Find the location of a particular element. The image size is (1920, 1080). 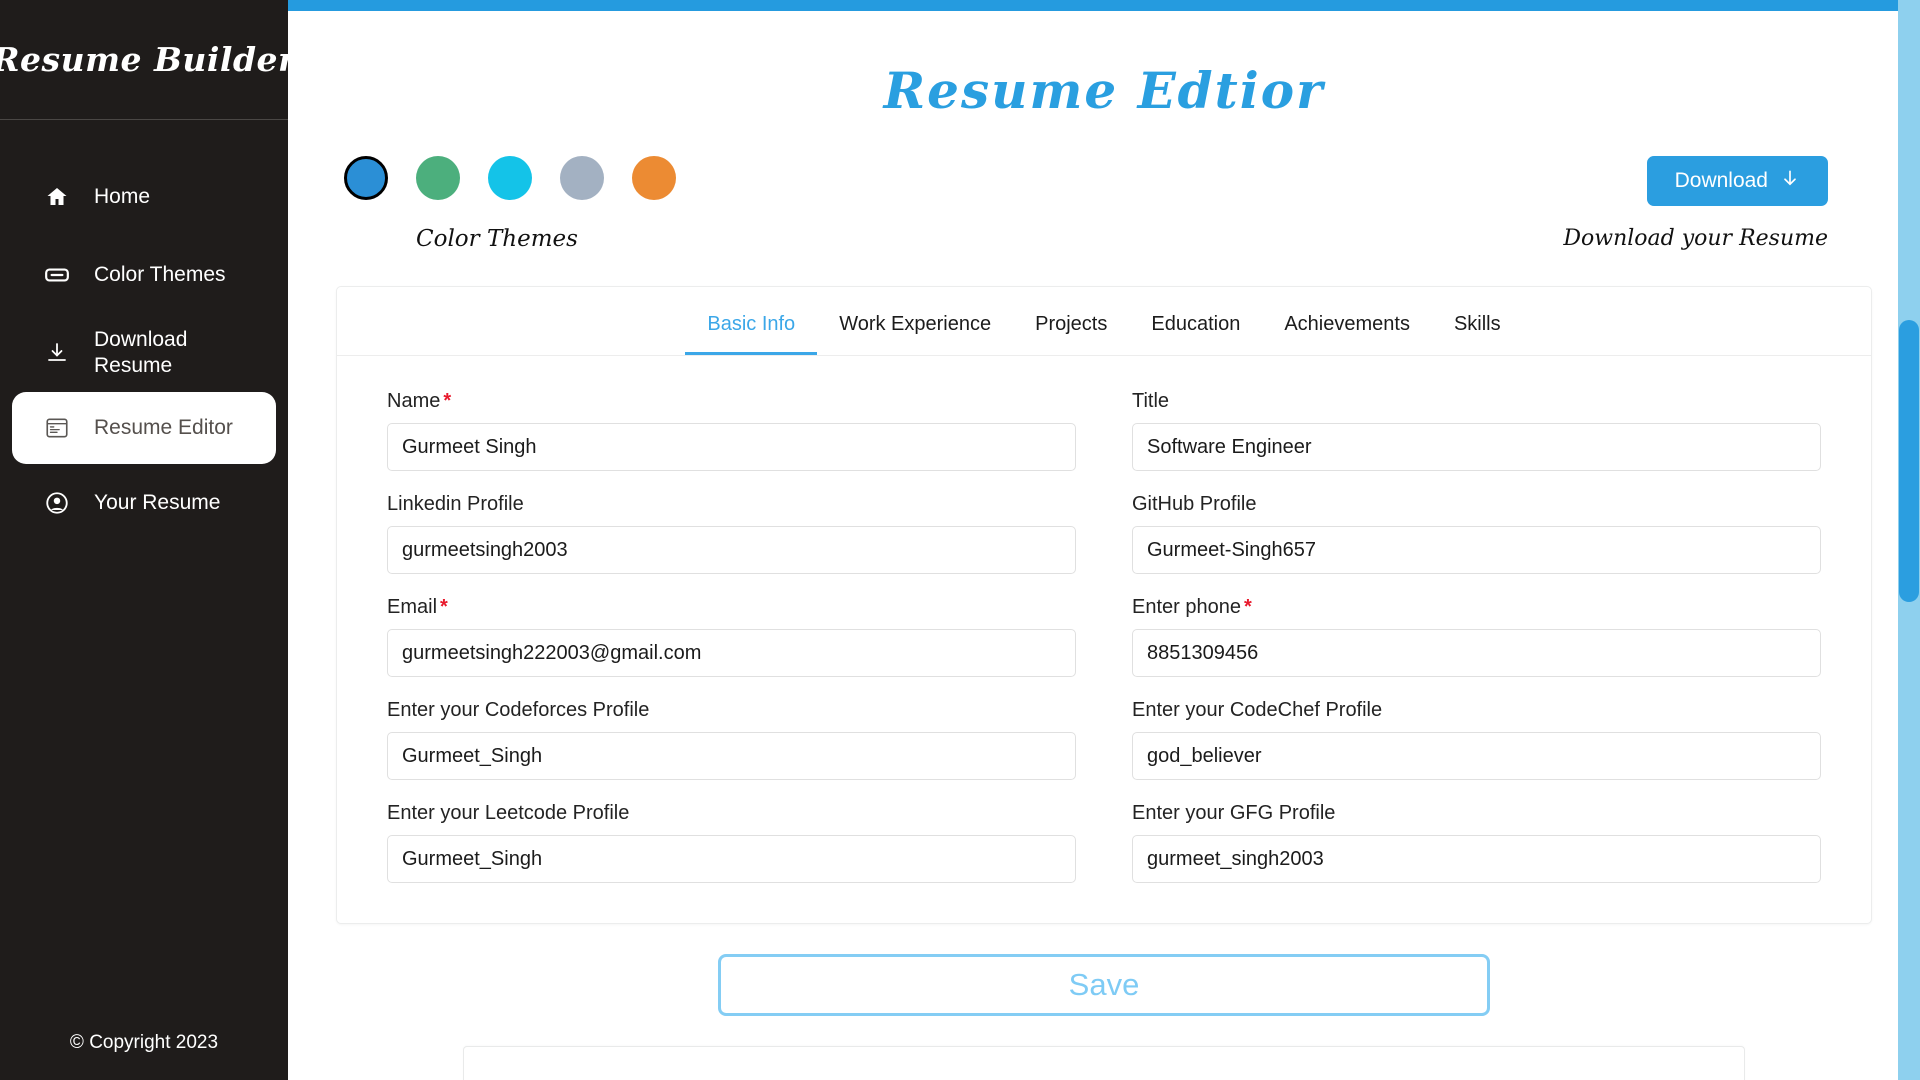

codeforces-input is located at coordinates (731, 756).